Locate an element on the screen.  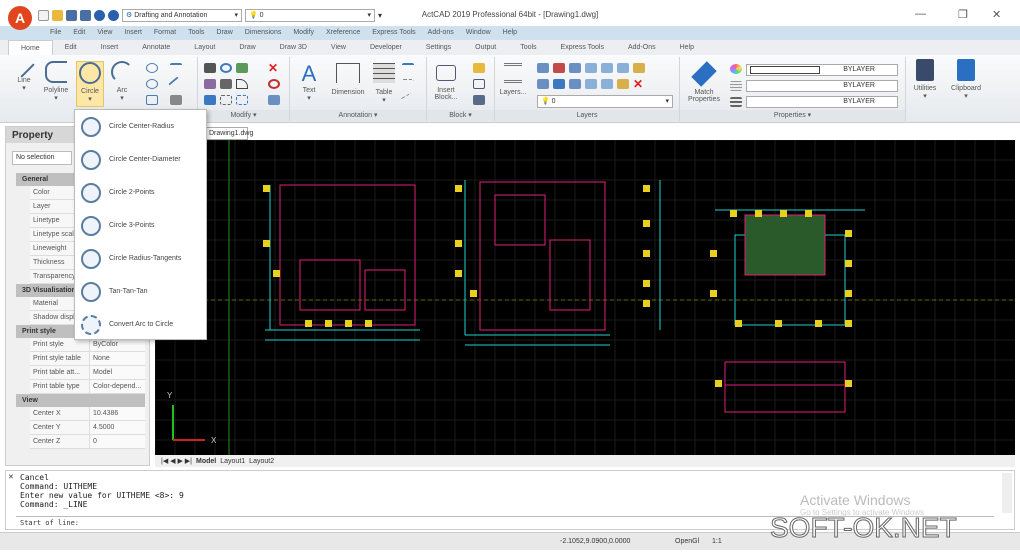
first-tab-button: |◀ ◀ ▶ ▶| is located at coordinates (176, 461).